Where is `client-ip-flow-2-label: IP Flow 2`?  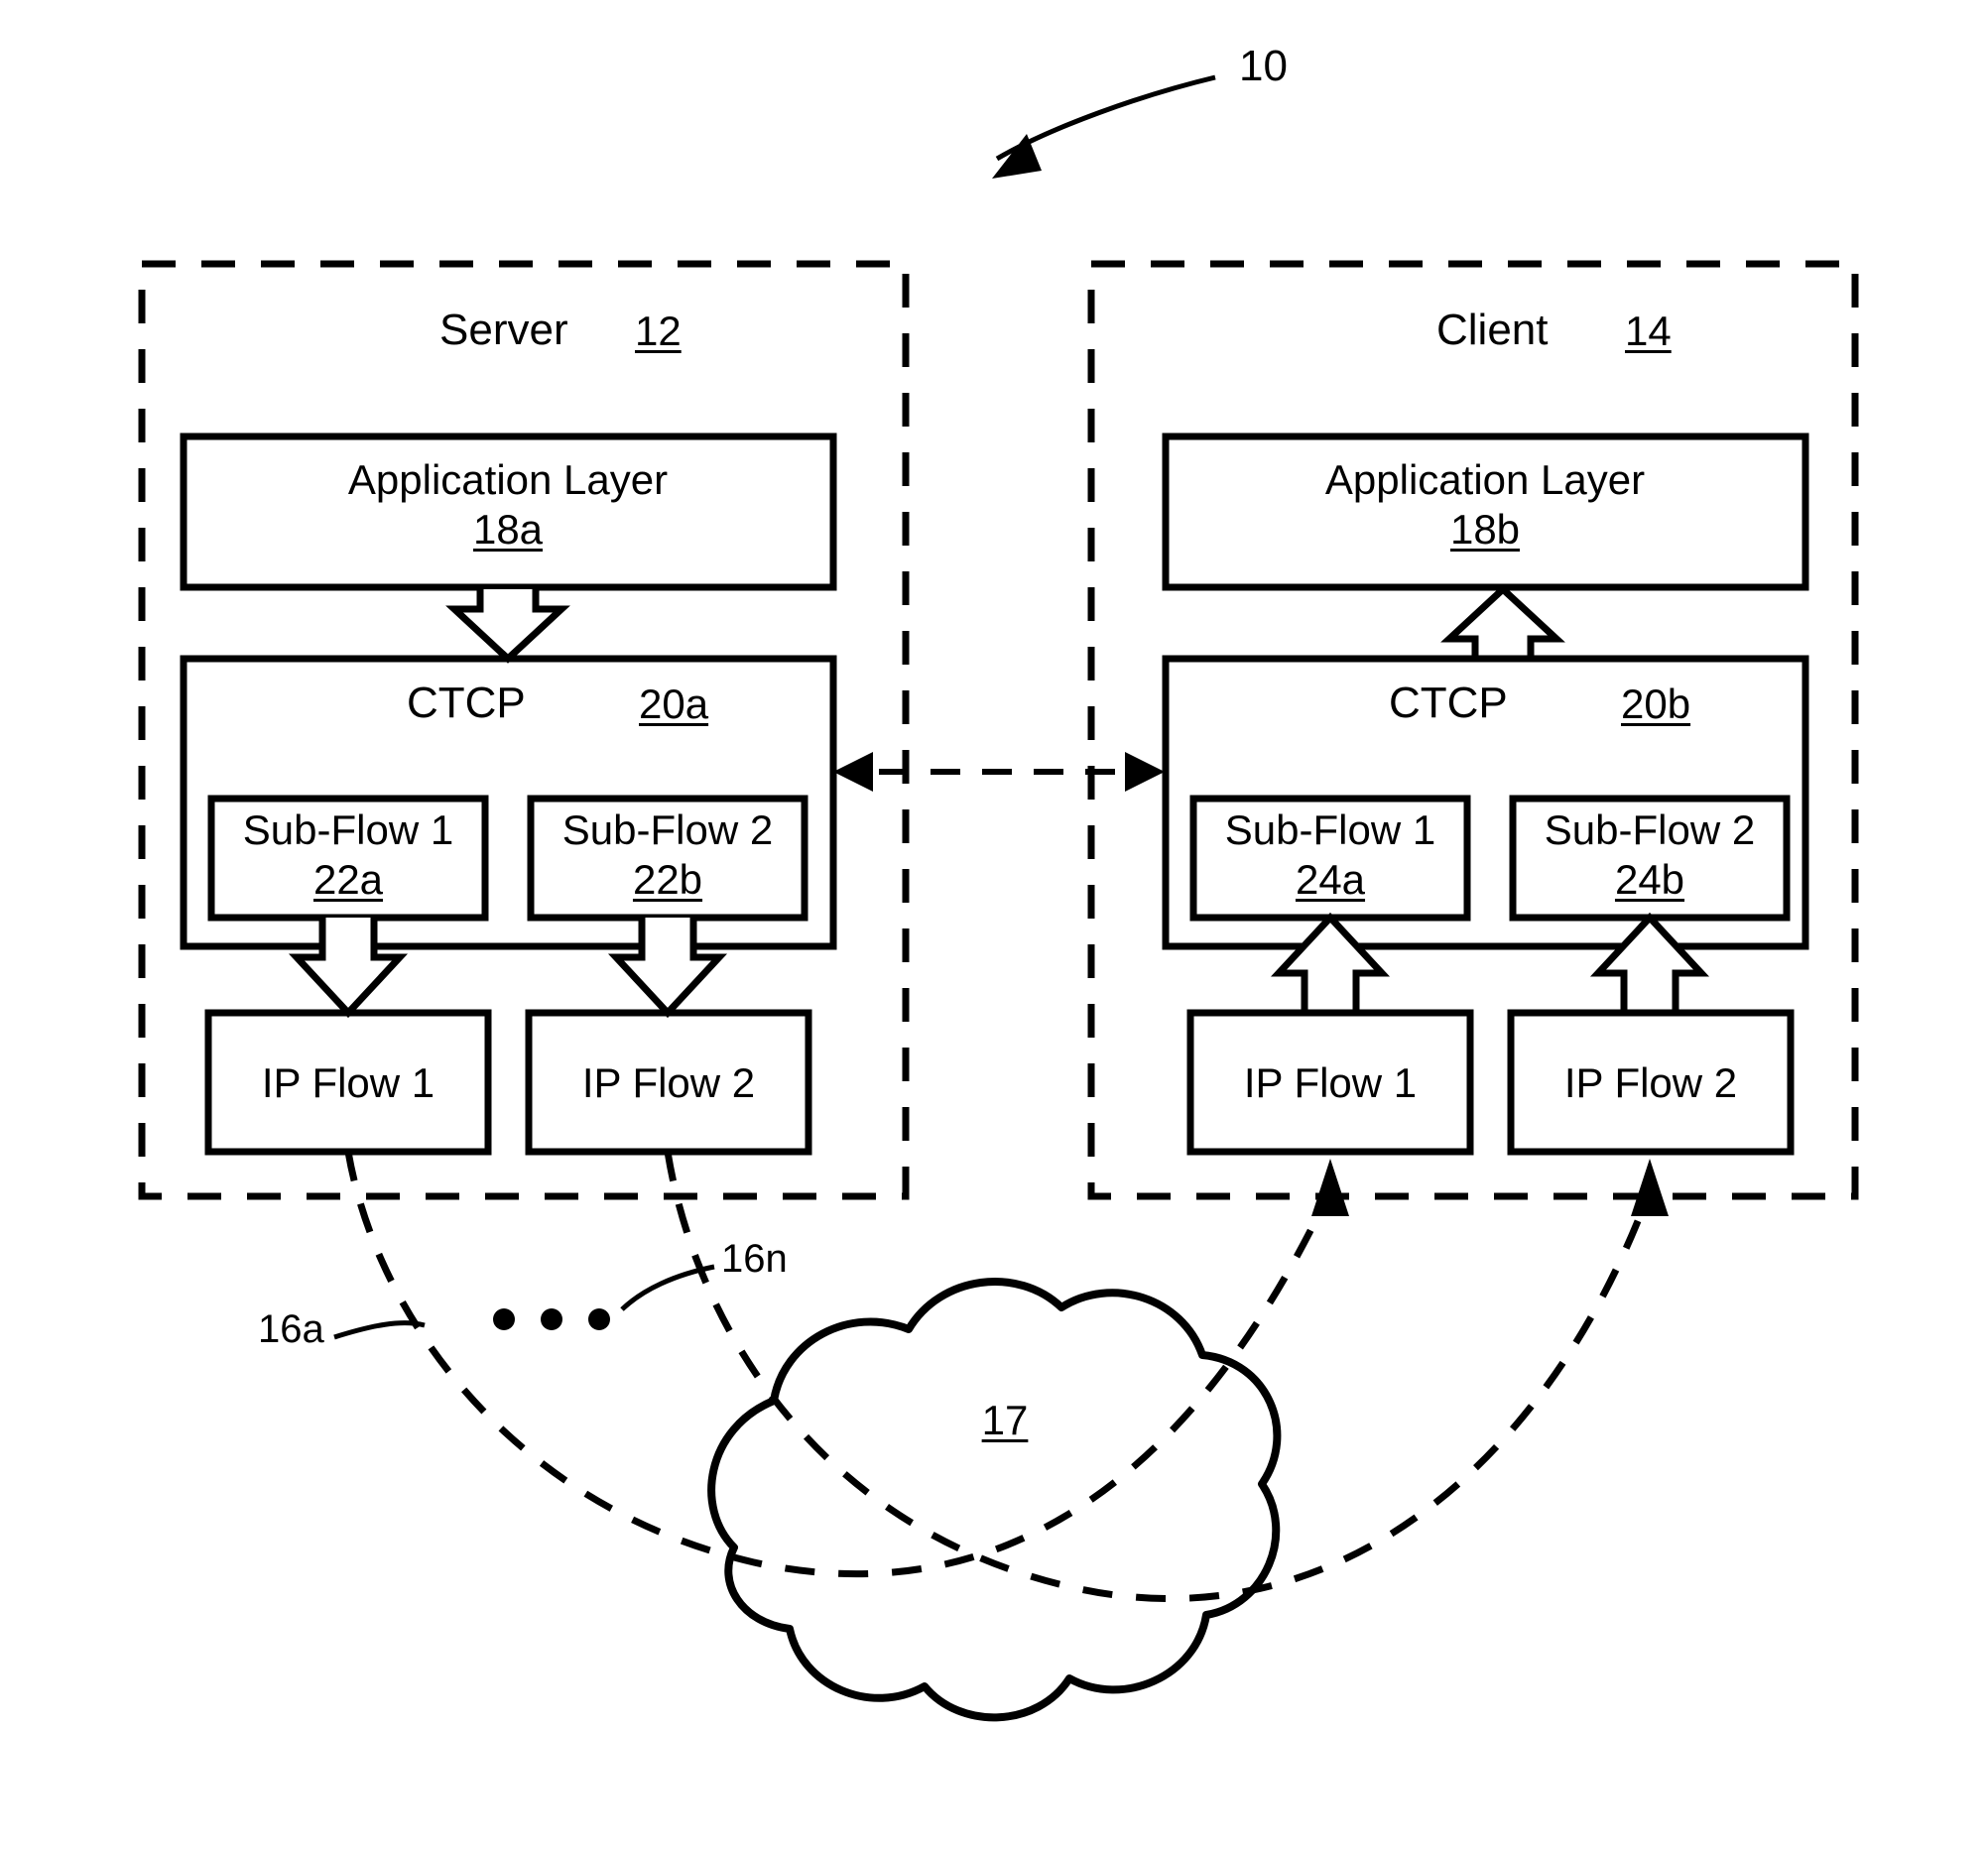 client-ip-flow-2-label: IP Flow 2 is located at coordinates (1651, 1082).